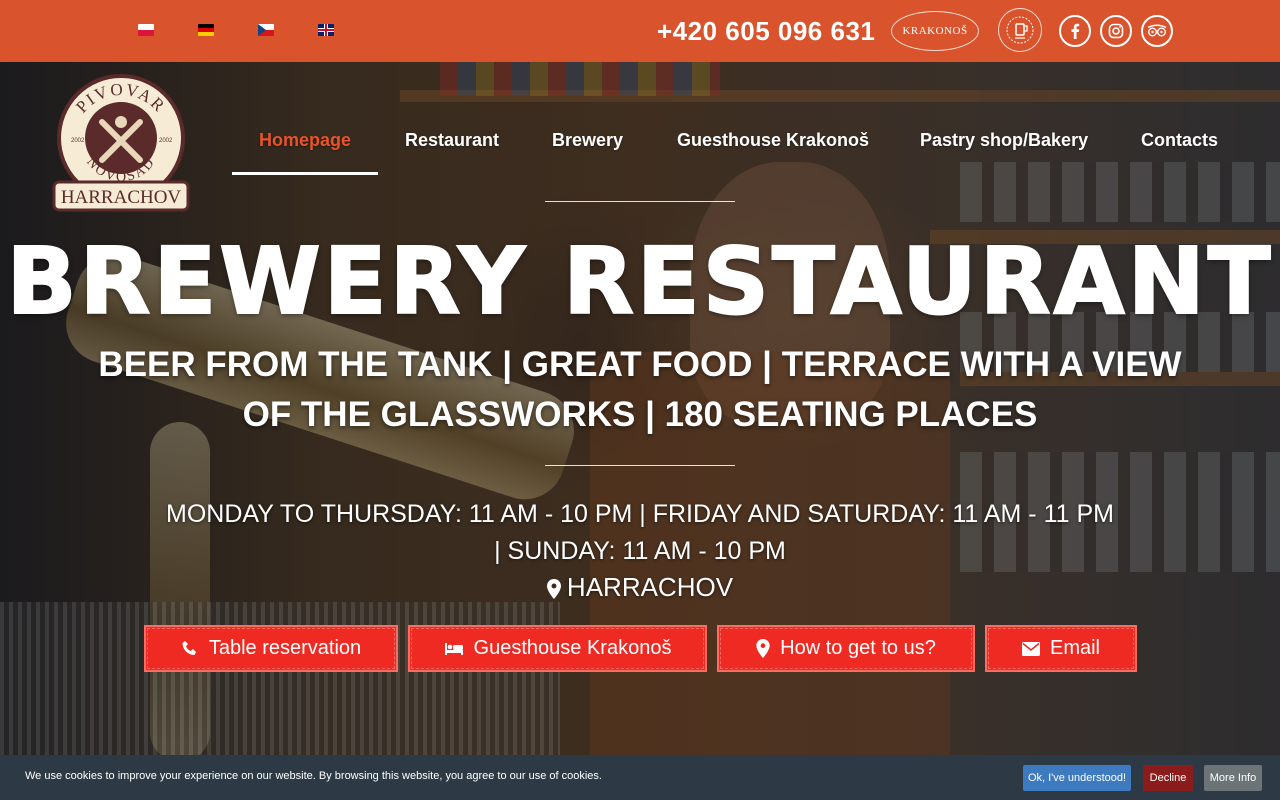 Image resolution: width=1280 pixels, height=800 pixels. I want to click on krakonos-badge: KRAKONOŠ, so click(935, 31).